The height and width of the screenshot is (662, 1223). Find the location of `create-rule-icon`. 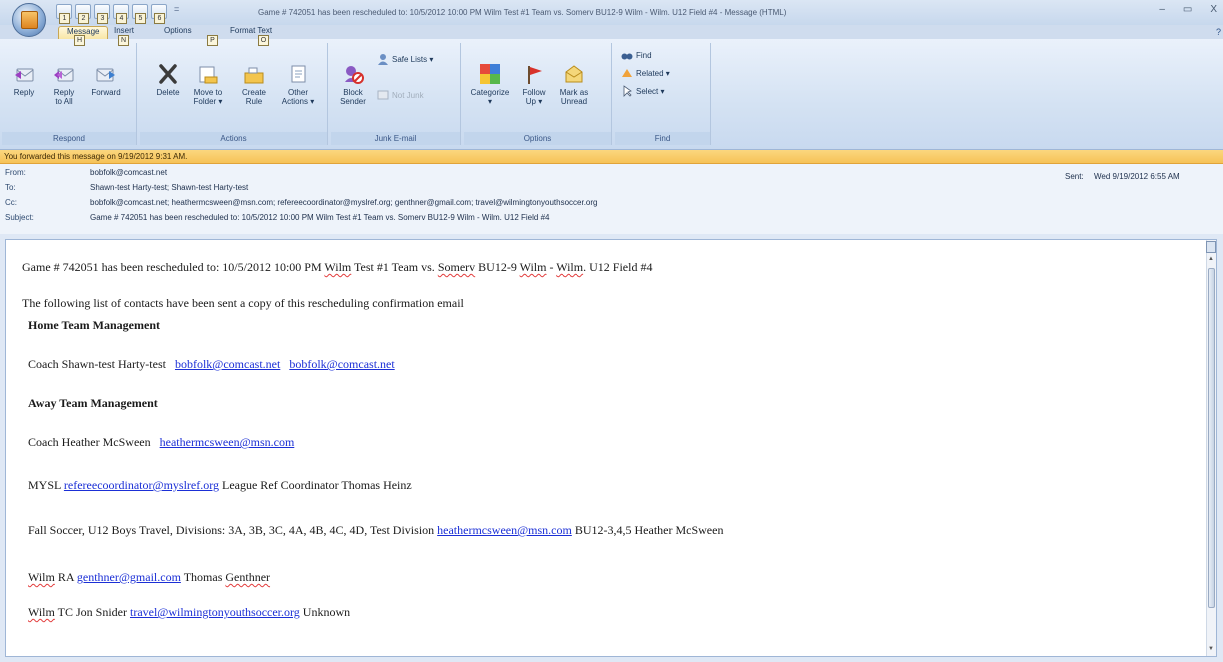

create-rule-icon is located at coordinates (254, 74).